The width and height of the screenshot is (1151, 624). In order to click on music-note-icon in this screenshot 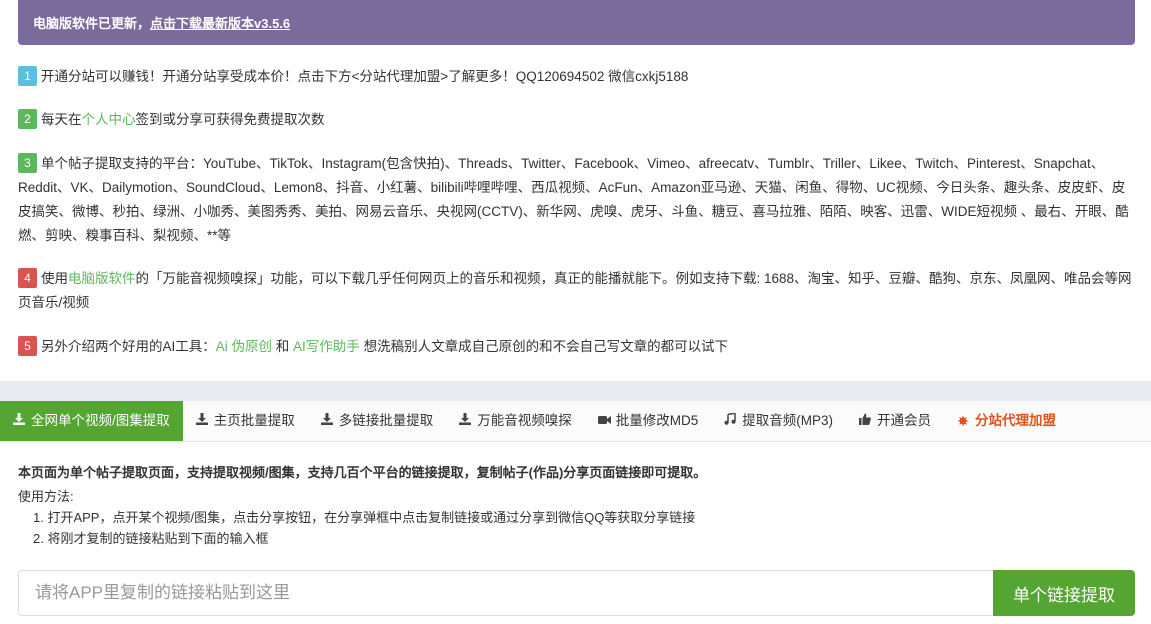, I will do `click(730, 421)`.